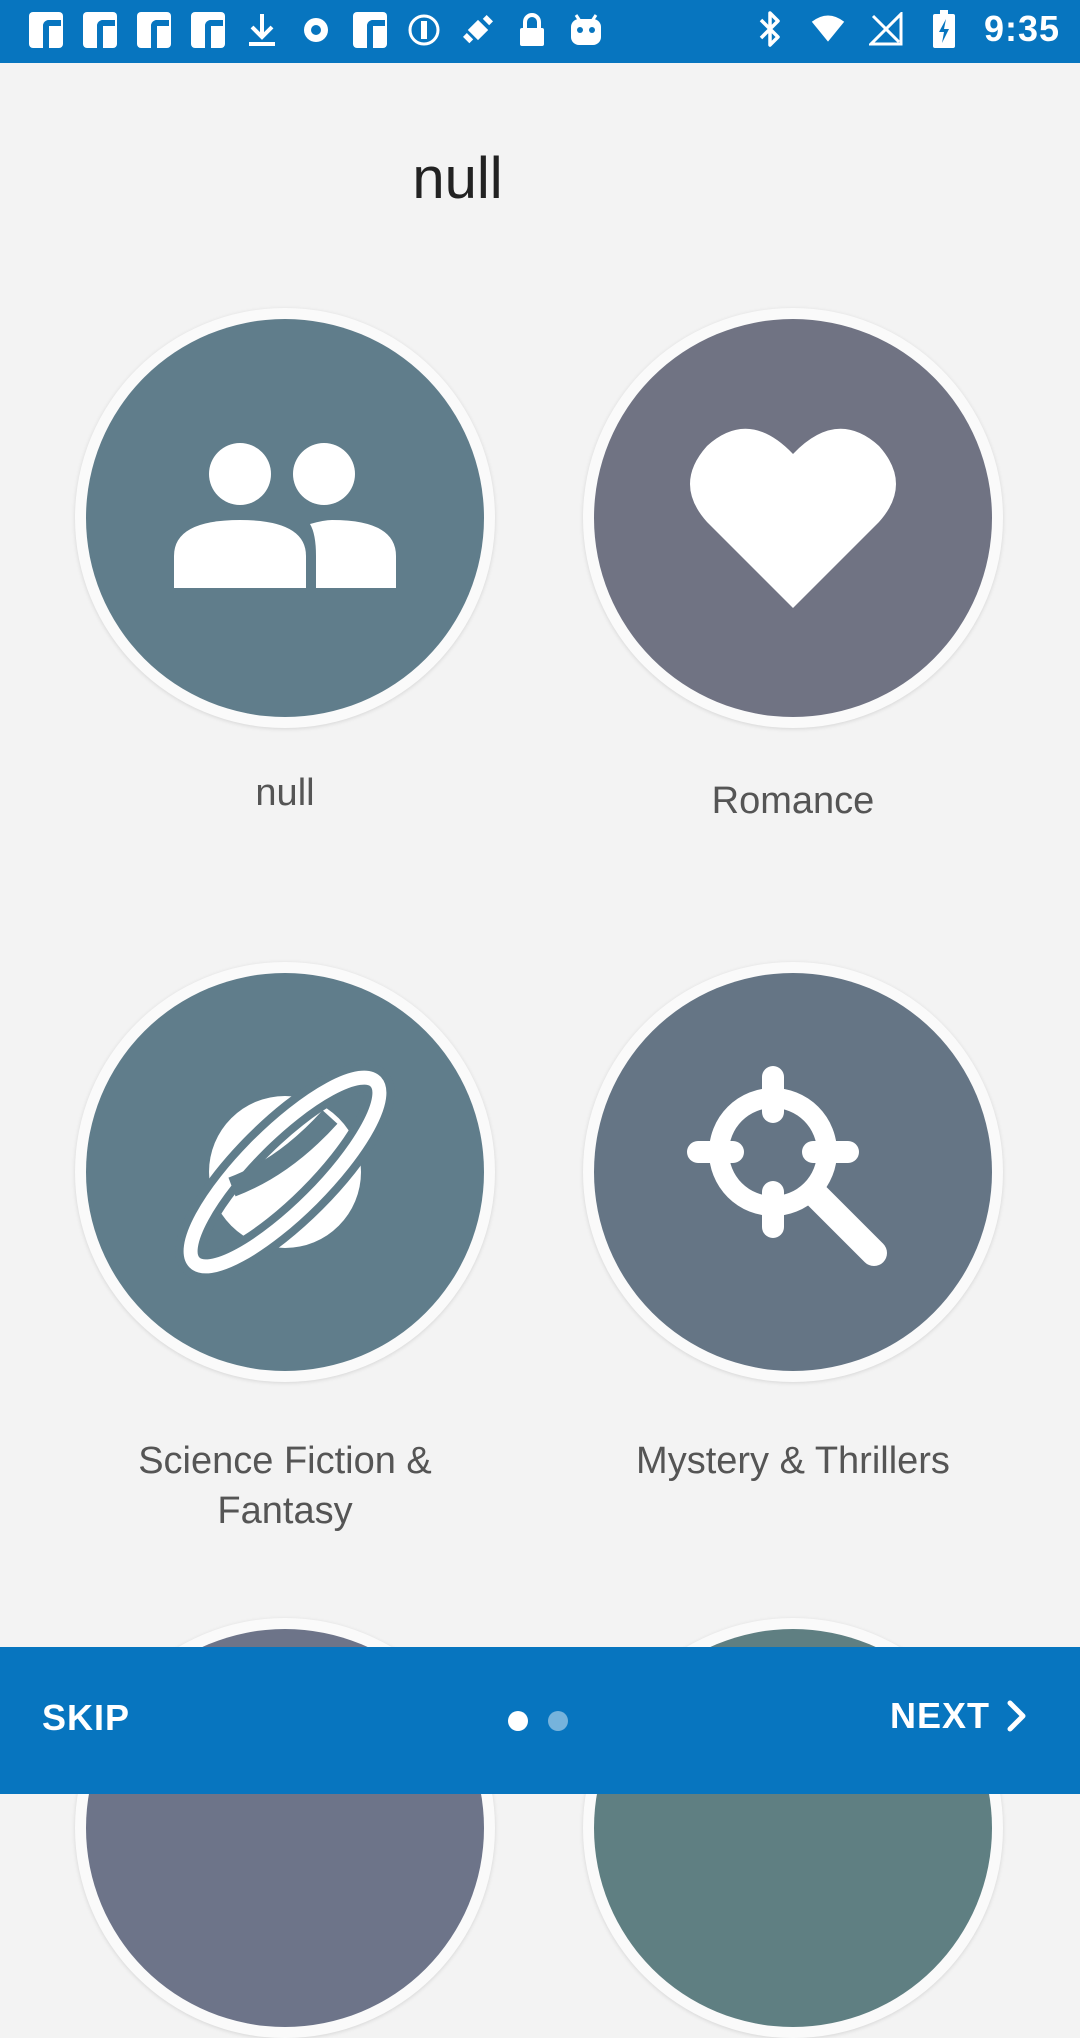 The image size is (1080, 2038). What do you see at coordinates (86, 1718) in the screenshot?
I see `skip-button: SKIP` at bounding box center [86, 1718].